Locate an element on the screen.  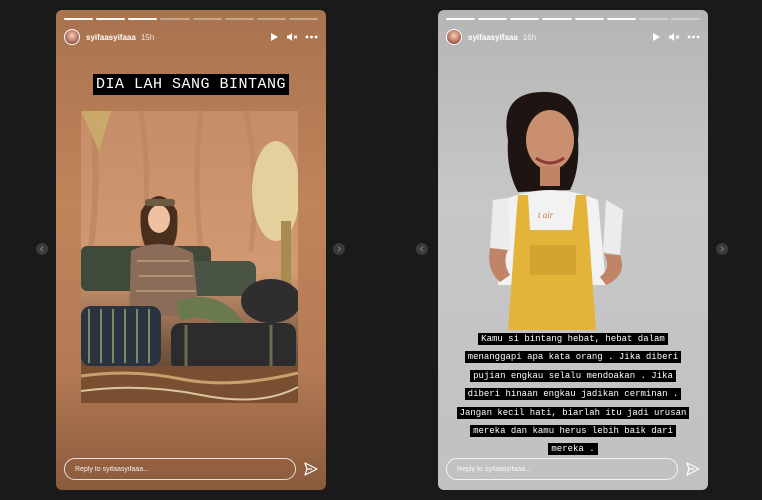
story-timestamp: 15h is located at coordinates (147, 37).